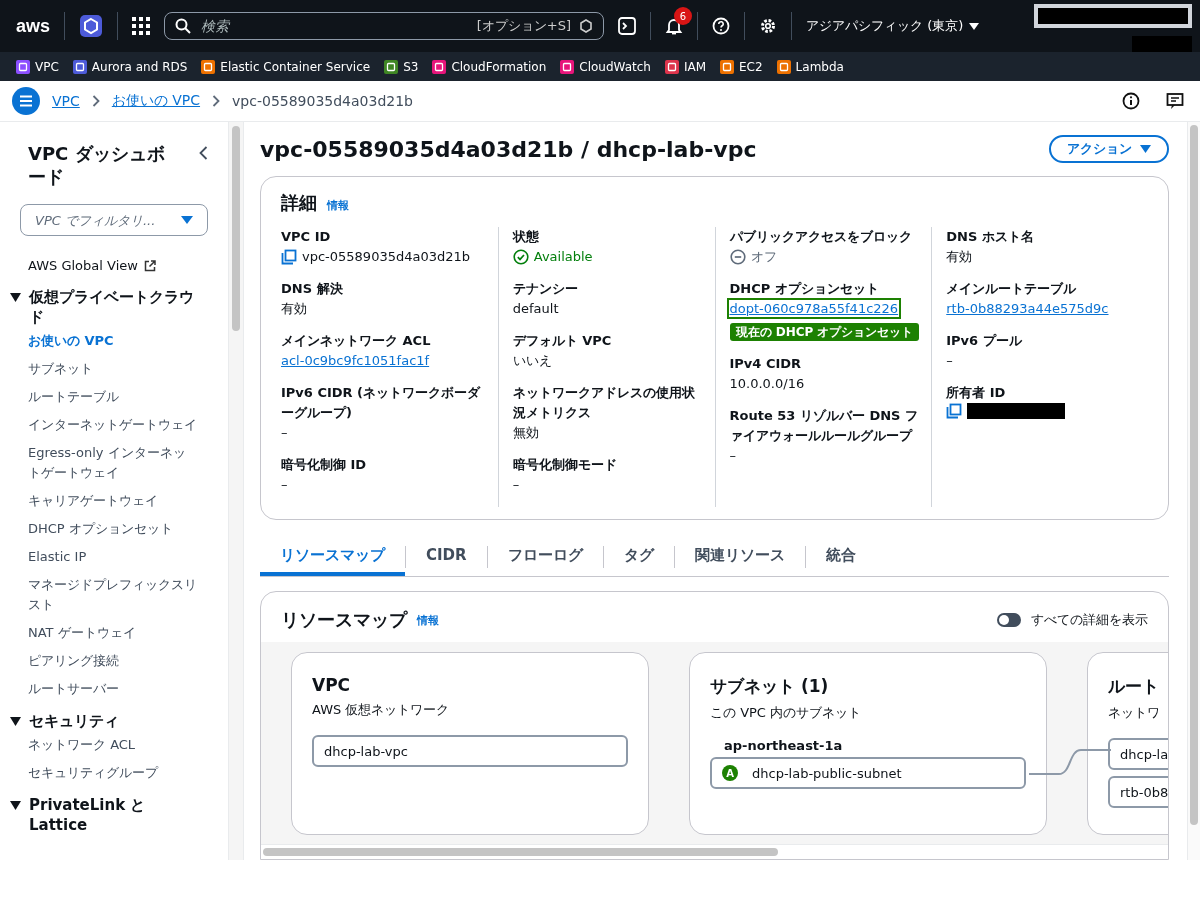 The width and height of the screenshot is (1200, 900). I want to click on card-subtitle: この VPC 内のサブネット, so click(786, 713).